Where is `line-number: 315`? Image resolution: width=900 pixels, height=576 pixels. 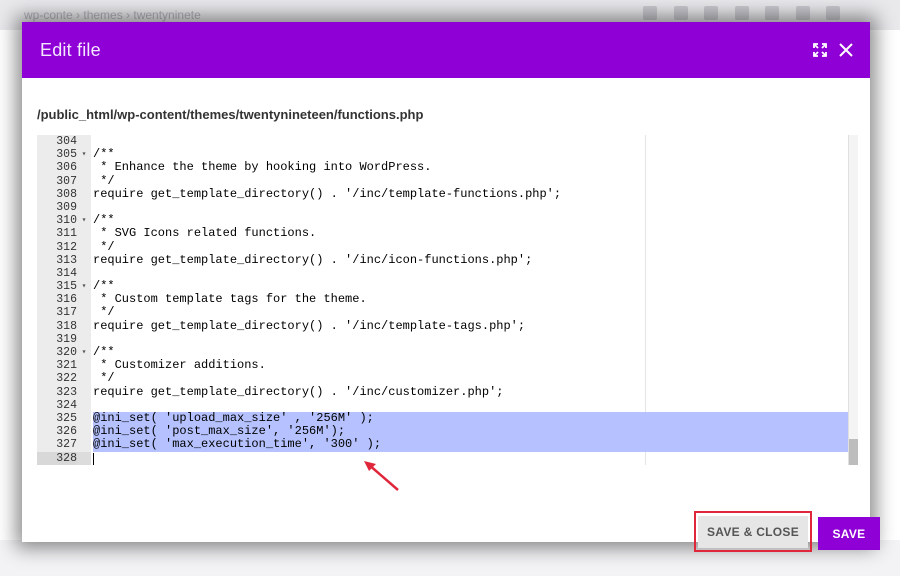 line-number: 315 is located at coordinates (66, 287).